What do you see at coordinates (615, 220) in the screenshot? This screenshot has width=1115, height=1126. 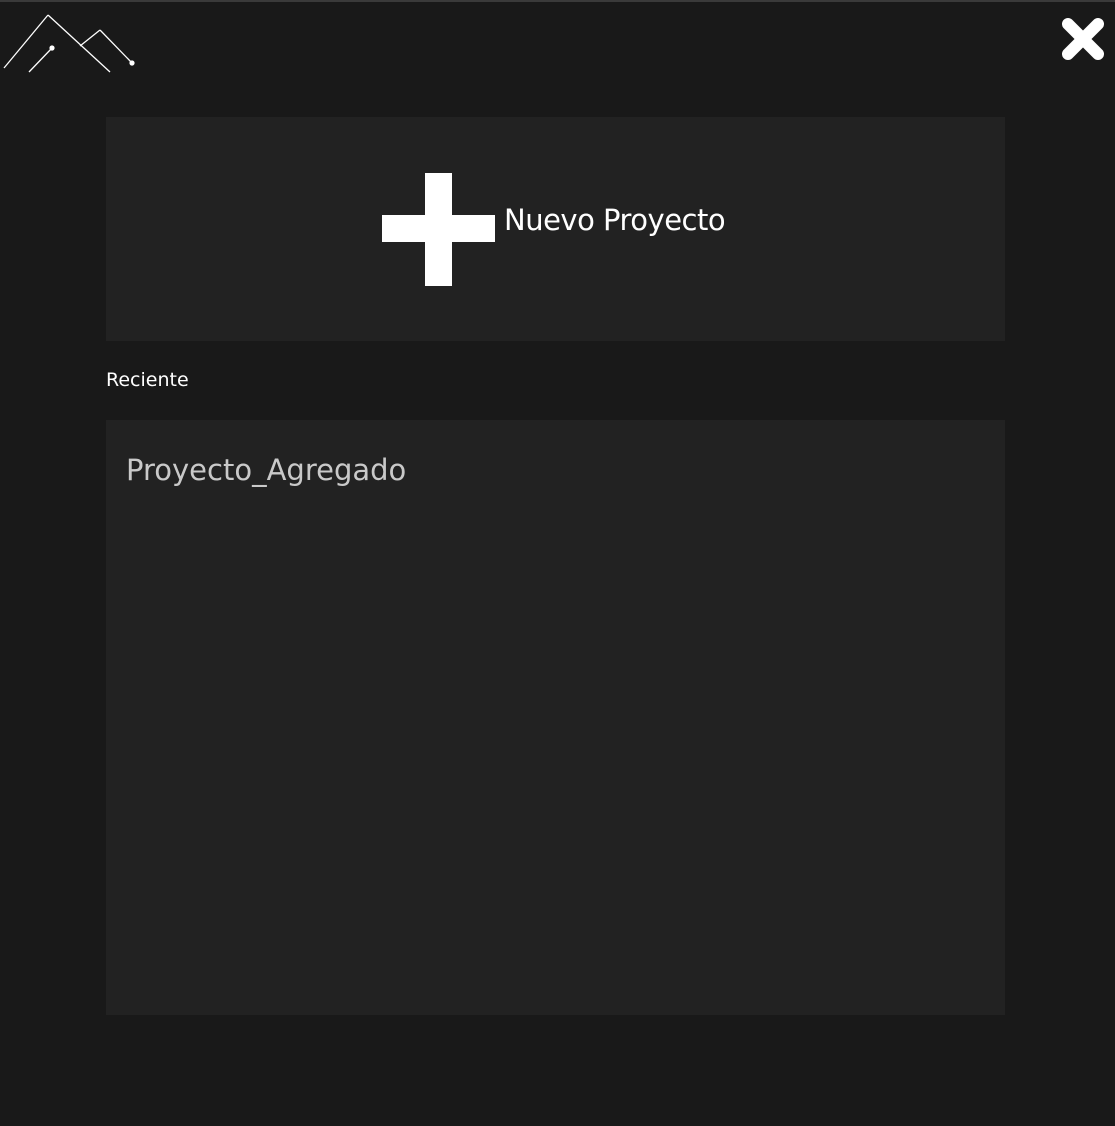 I see `new-project-label: Nuevo Proyecto` at bounding box center [615, 220].